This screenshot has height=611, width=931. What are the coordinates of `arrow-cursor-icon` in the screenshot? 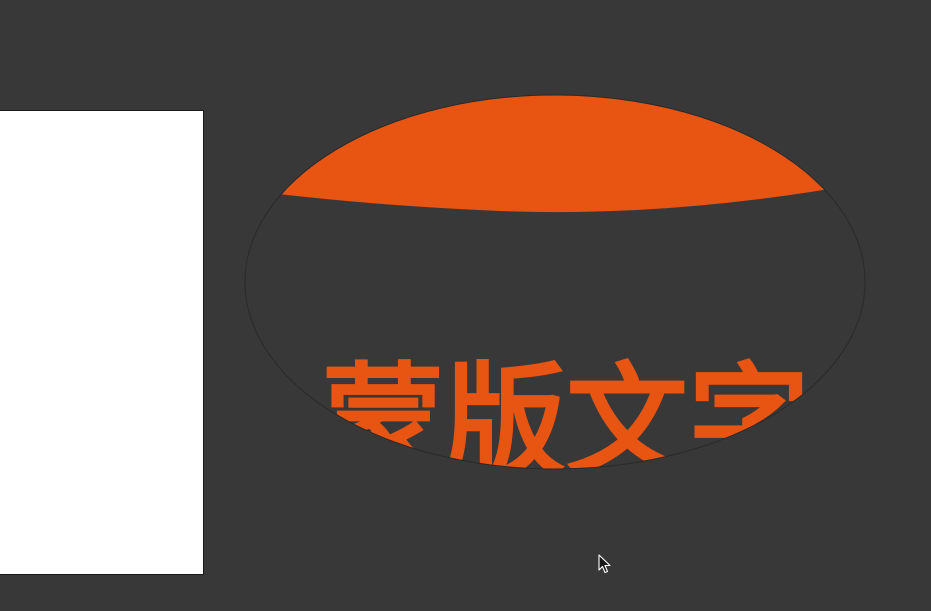 It's located at (606, 564).